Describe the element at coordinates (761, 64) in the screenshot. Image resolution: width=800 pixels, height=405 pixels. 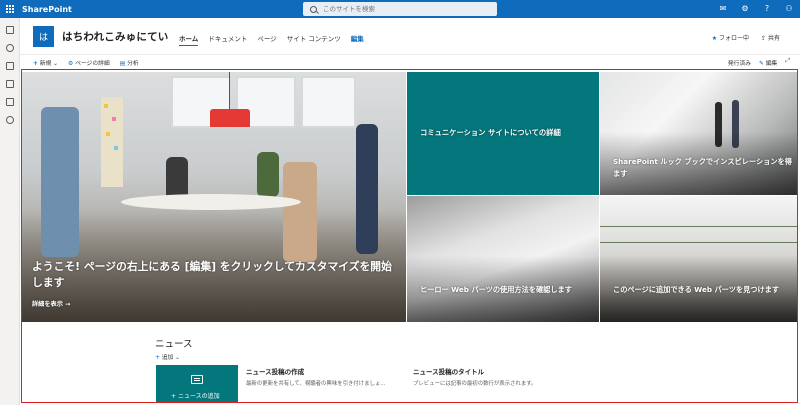
I see `pencil-icon: ✎` at that location.